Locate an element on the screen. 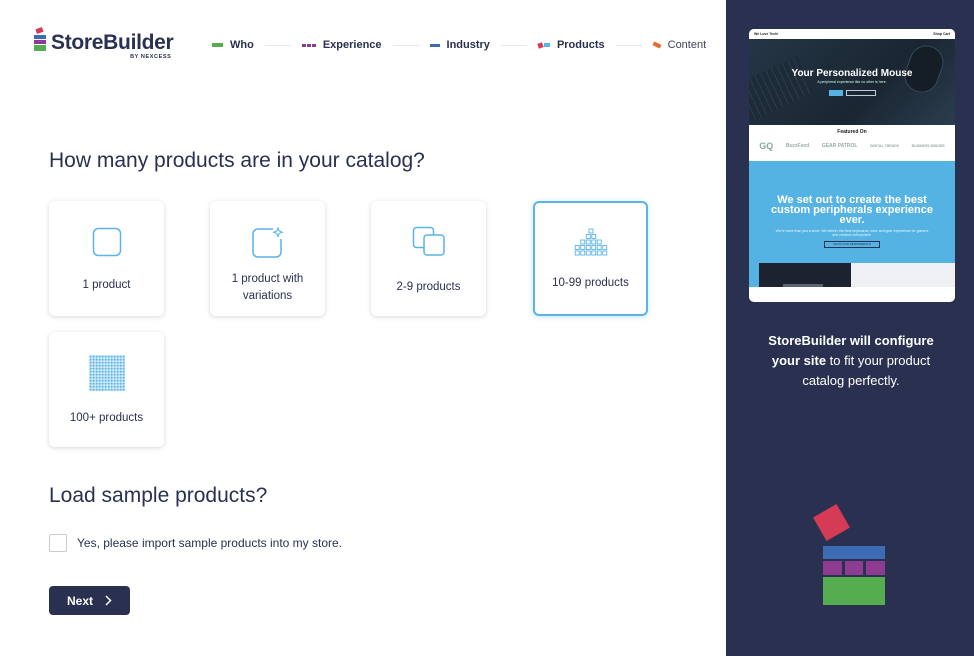  logo-subtitle: BY NEXCESS is located at coordinates (151, 57).